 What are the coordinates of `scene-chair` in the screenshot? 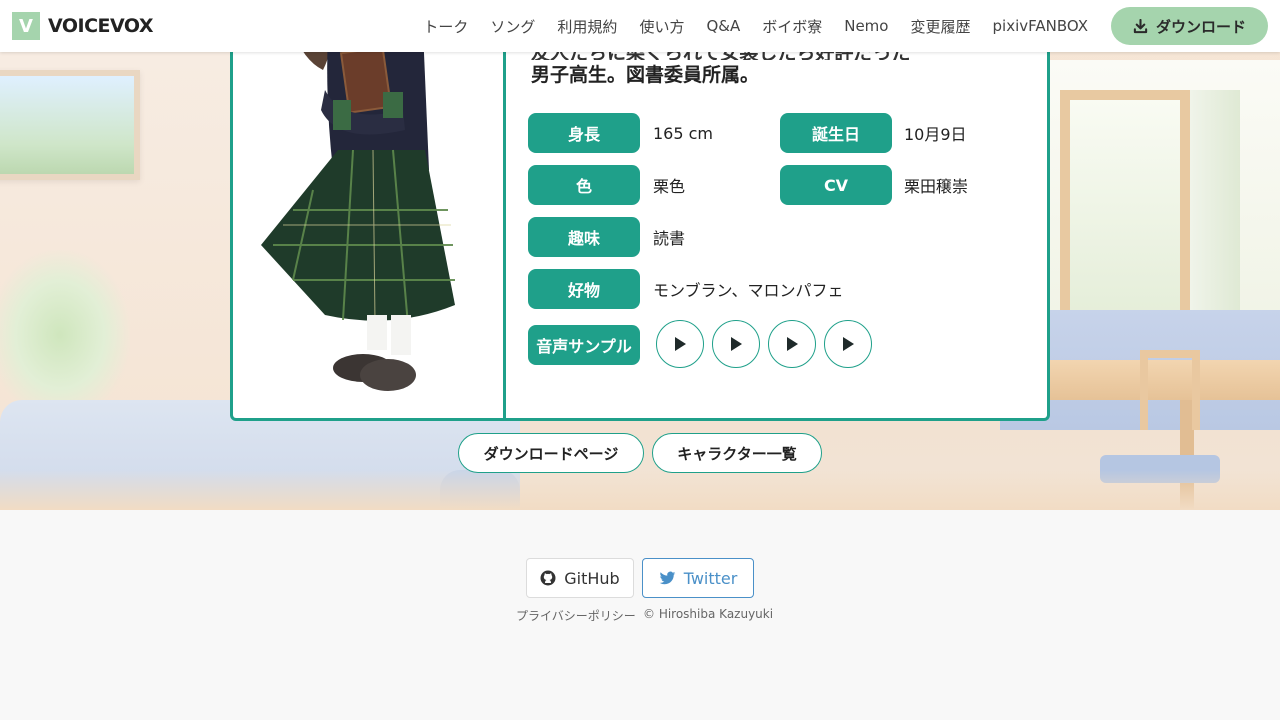 It's located at (1170, 390).